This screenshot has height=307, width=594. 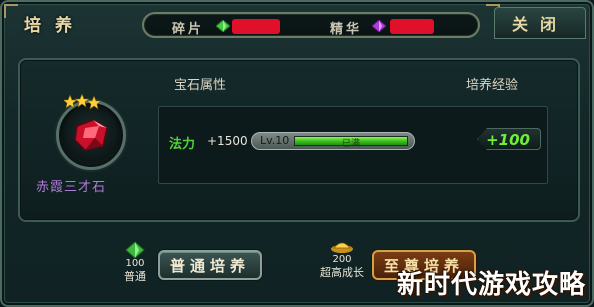 I want to click on normal-cost: 100 普通, so click(x=135, y=263).